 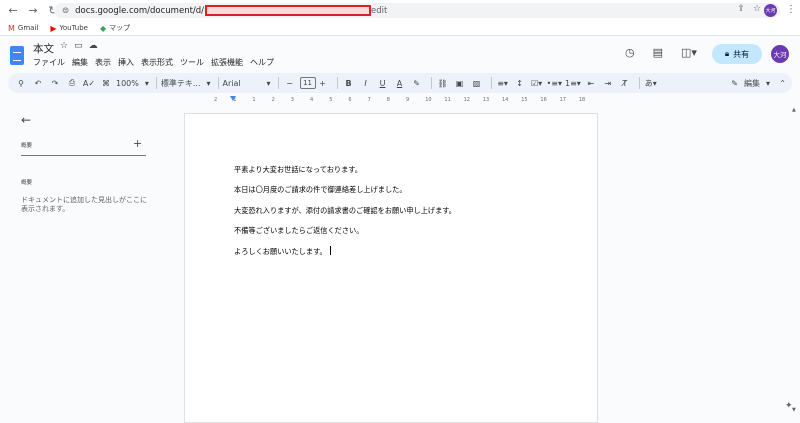 I want to click on share-button: 🔒︎ 共有, so click(x=737, y=54).